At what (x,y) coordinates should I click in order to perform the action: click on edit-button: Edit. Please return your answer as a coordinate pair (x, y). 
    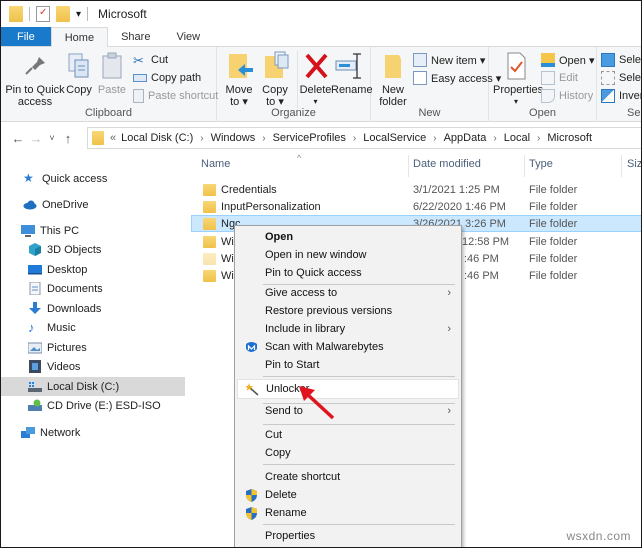
    Looking at the image, I should click on (559, 78).